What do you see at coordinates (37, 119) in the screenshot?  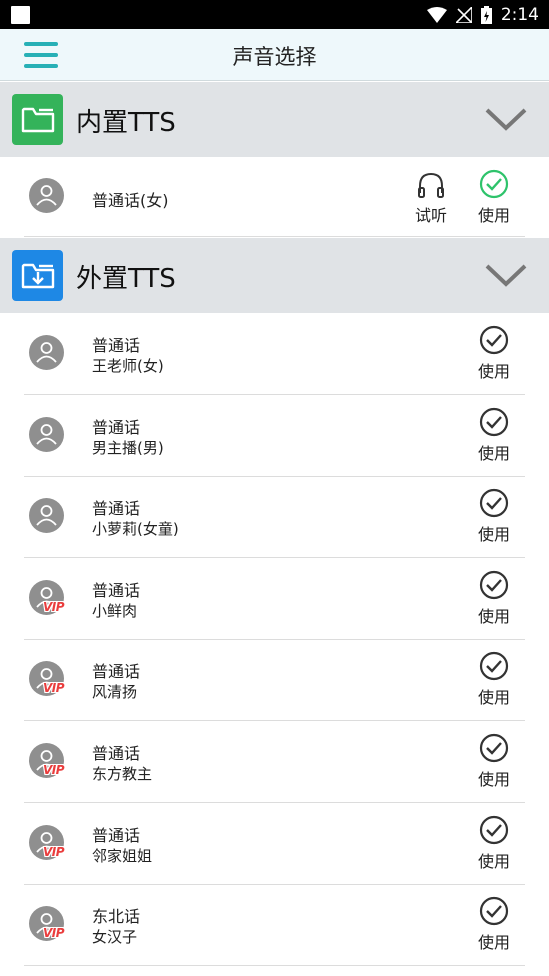 I see `folder-icon` at bounding box center [37, 119].